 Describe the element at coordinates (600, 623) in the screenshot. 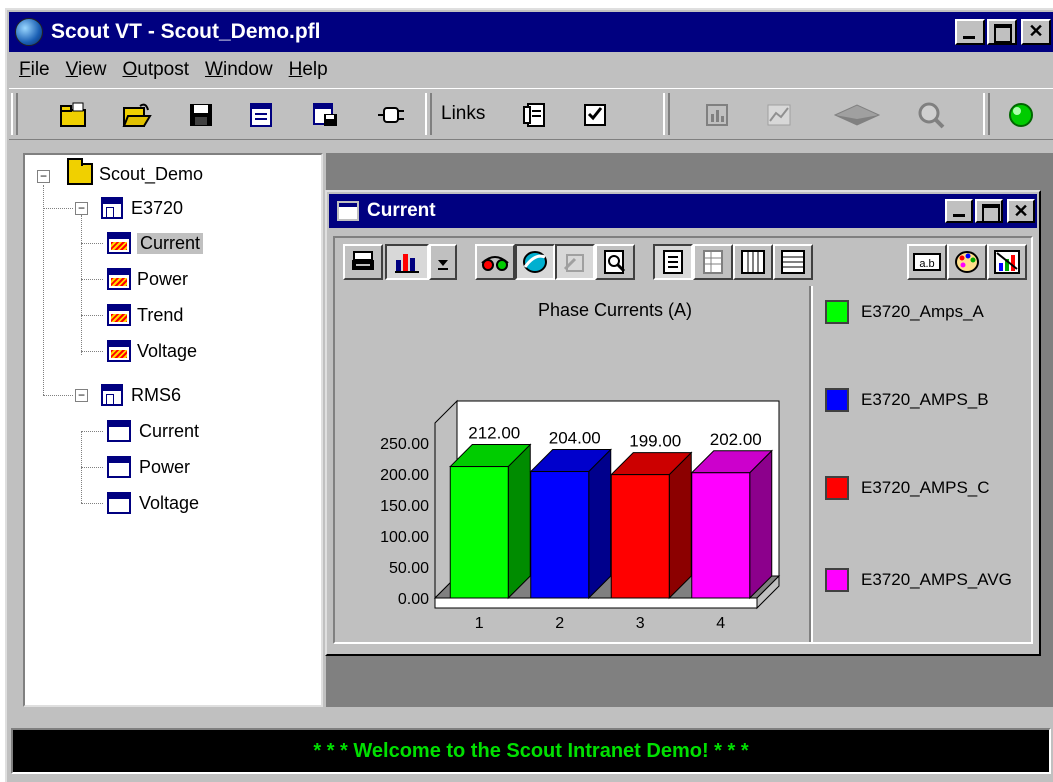

I see `x-axis: 1 2 3 4` at that location.